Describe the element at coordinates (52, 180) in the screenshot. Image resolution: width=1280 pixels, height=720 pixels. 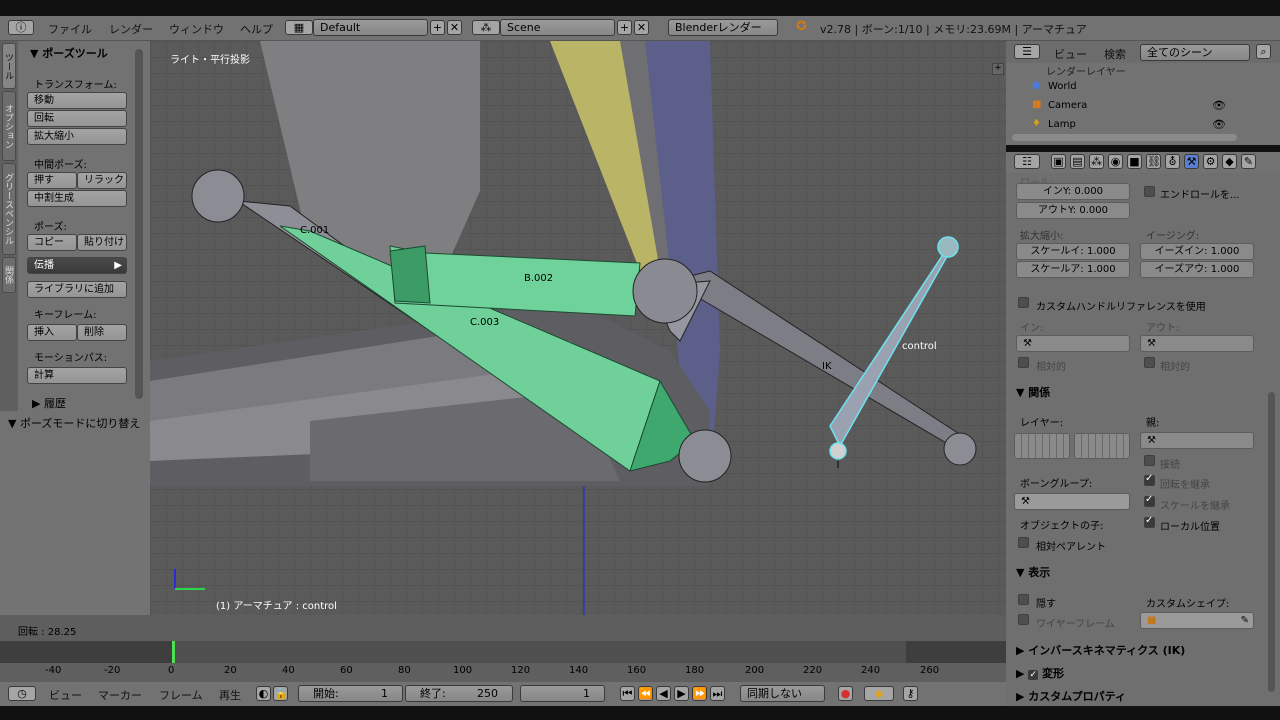
I see `push-button: 押す` at that location.